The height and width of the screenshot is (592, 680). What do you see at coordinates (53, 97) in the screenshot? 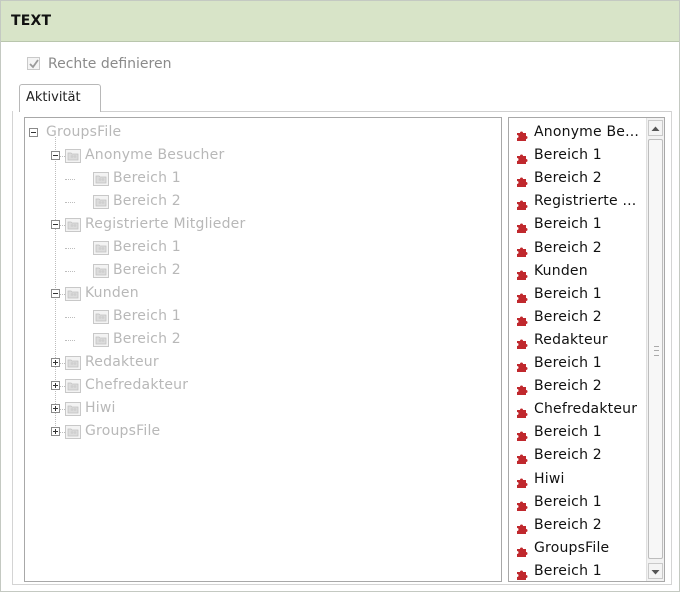
I see `tab-label: Aktivität` at bounding box center [53, 97].